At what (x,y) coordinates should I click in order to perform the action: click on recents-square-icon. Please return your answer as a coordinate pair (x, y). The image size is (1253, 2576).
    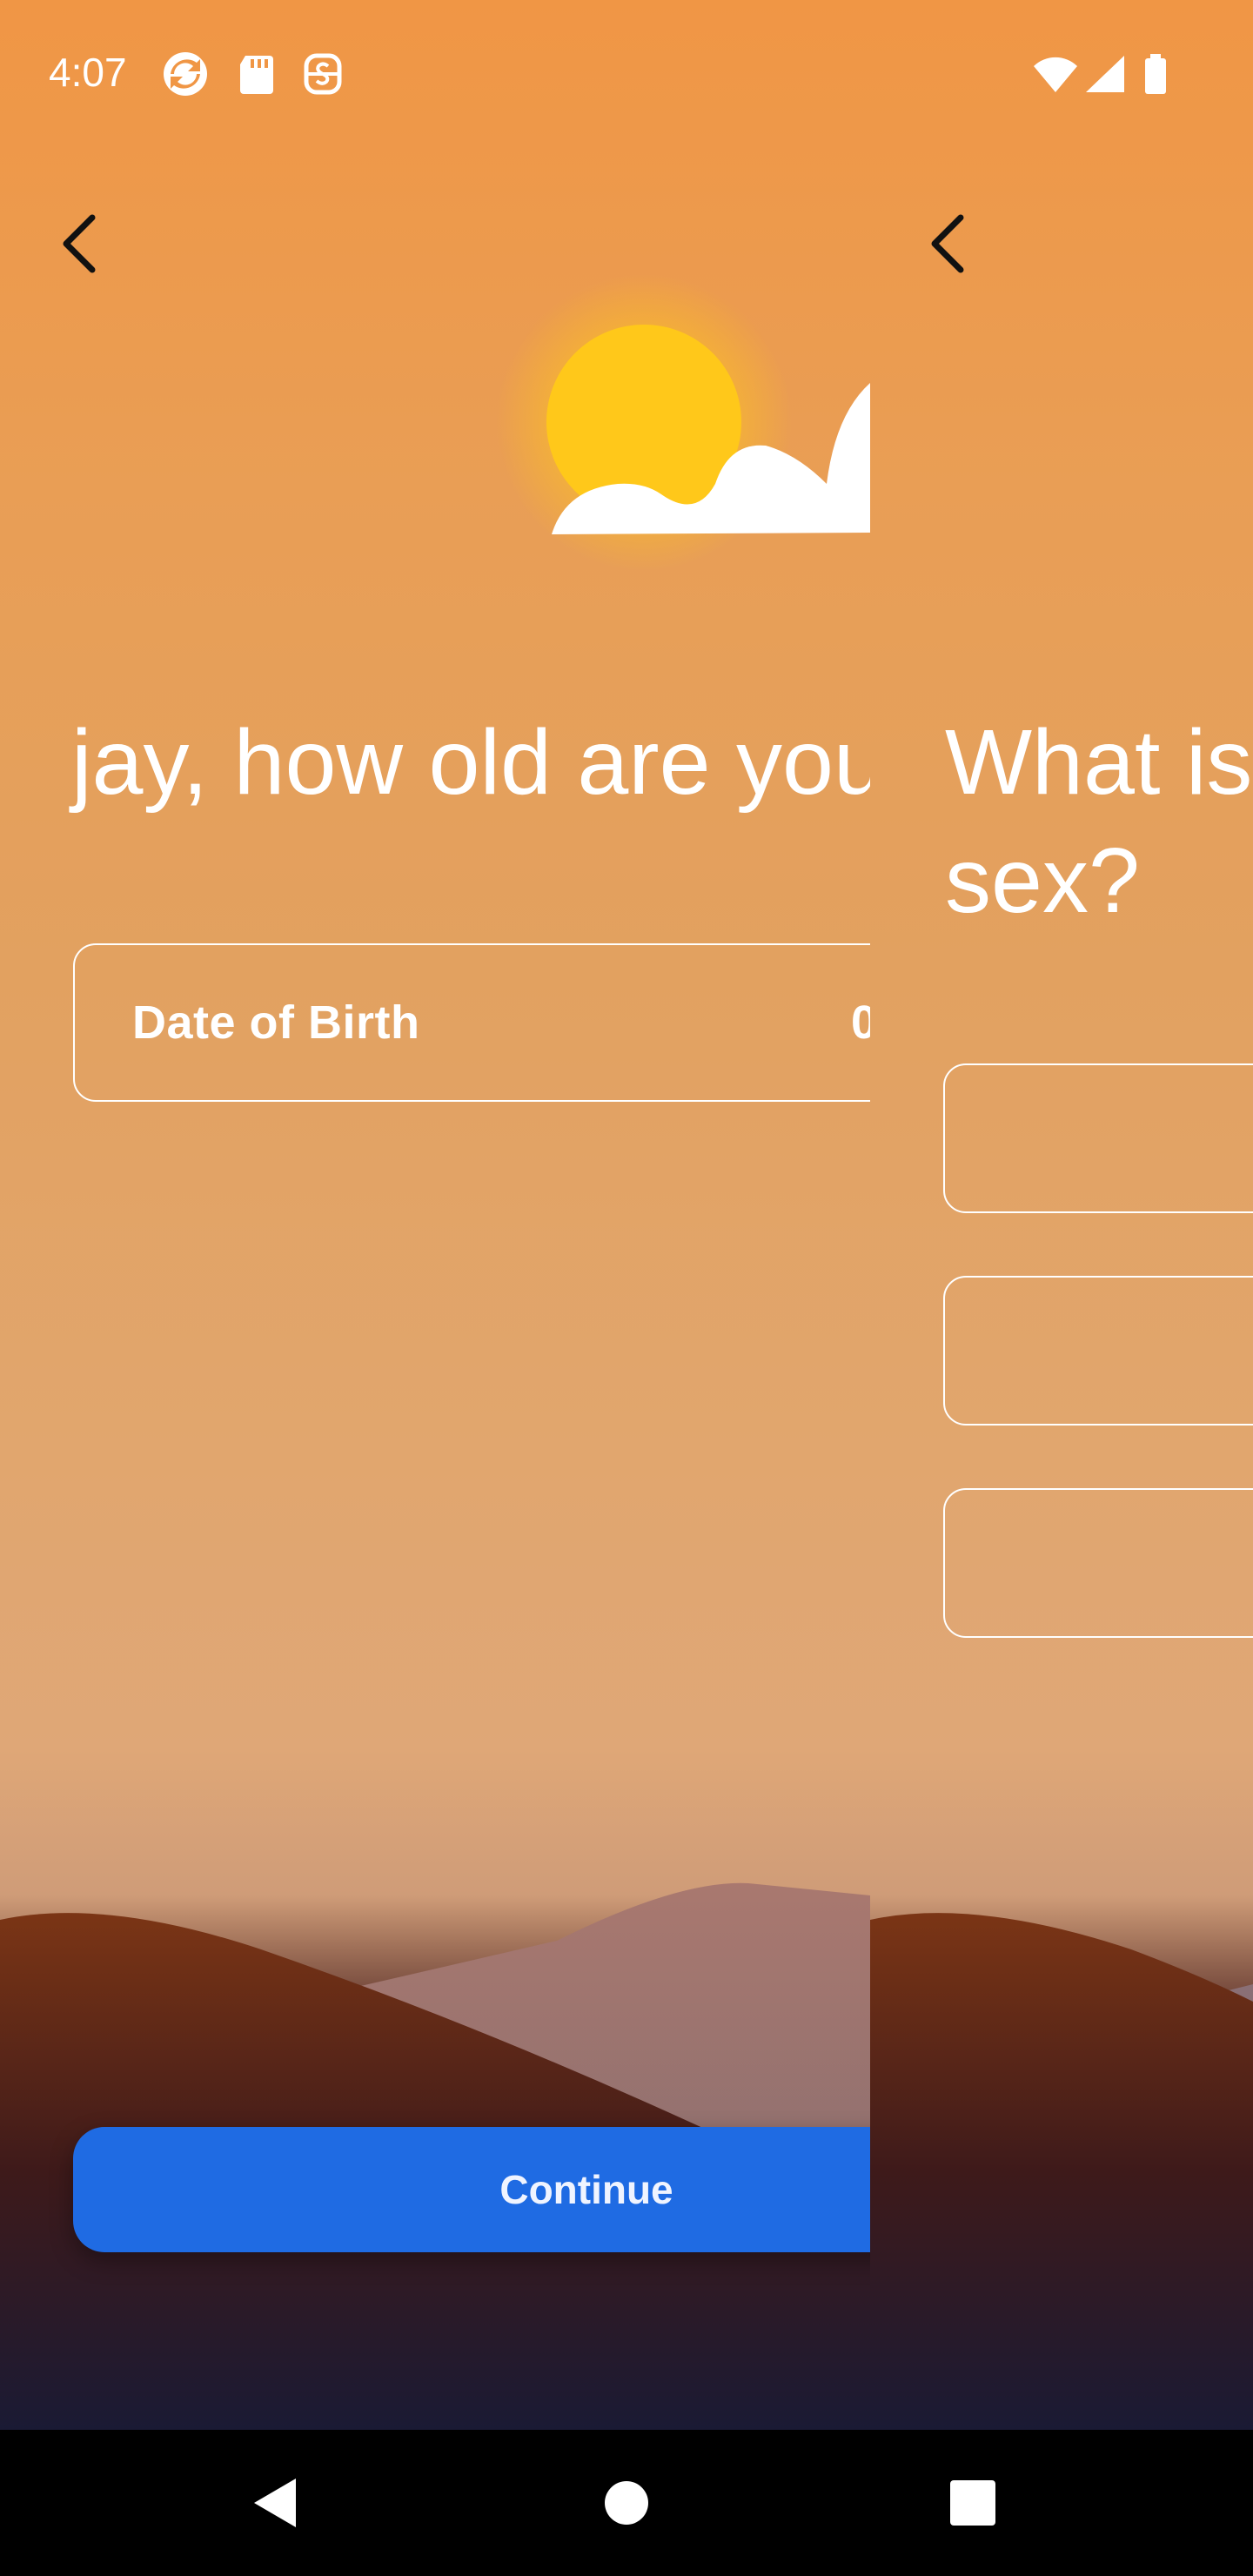
    Looking at the image, I should click on (973, 2503).